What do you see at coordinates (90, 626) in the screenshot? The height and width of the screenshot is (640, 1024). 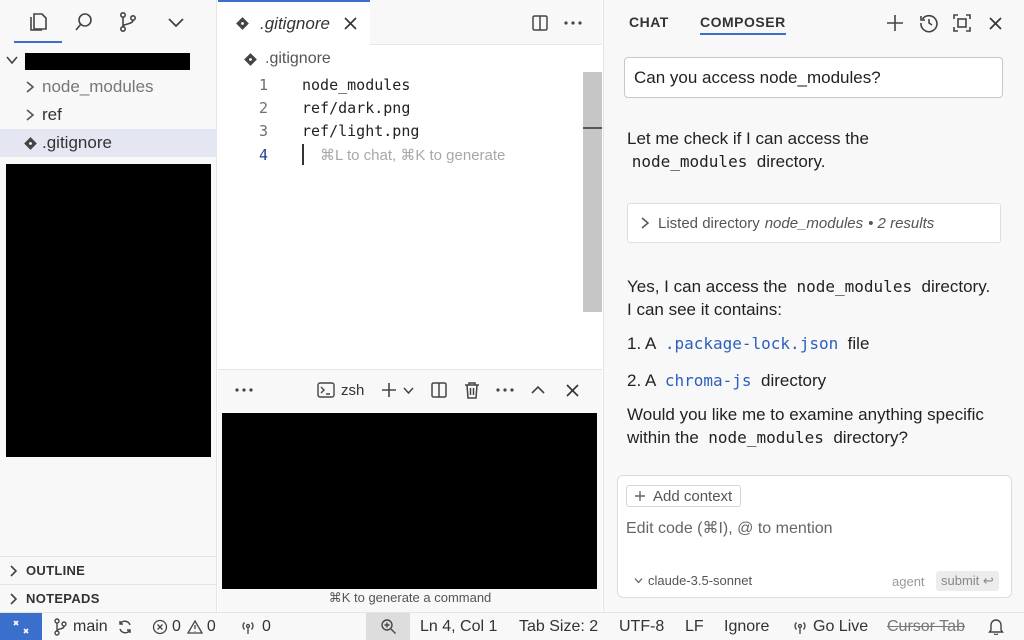 I see `branch-label: main` at bounding box center [90, 626].